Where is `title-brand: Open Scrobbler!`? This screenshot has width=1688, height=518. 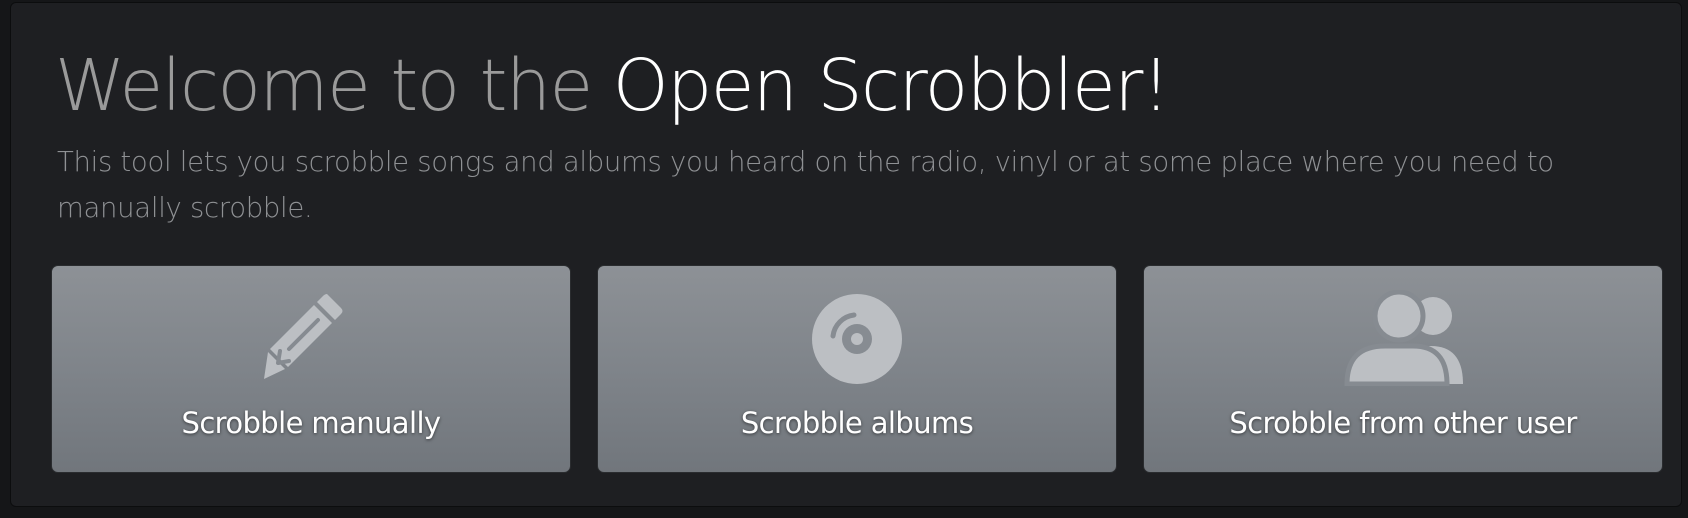
title-brand: Open Scrobbler! is located at coordinates (891, 85).